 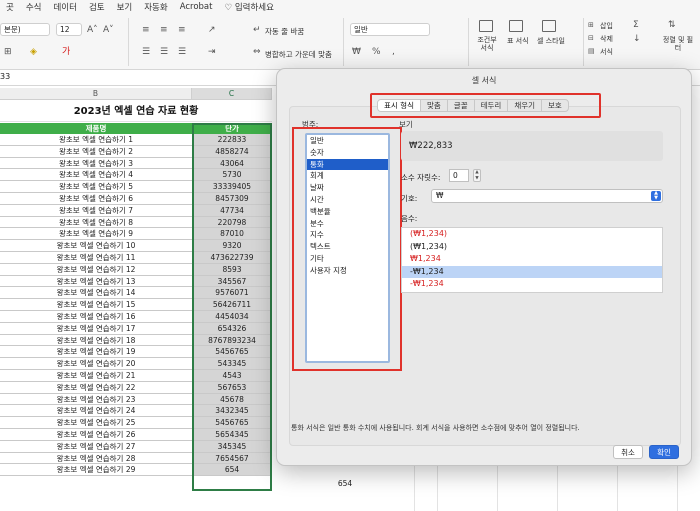 I want to click on price-cell: 4858274, so click(x=232, y=151).